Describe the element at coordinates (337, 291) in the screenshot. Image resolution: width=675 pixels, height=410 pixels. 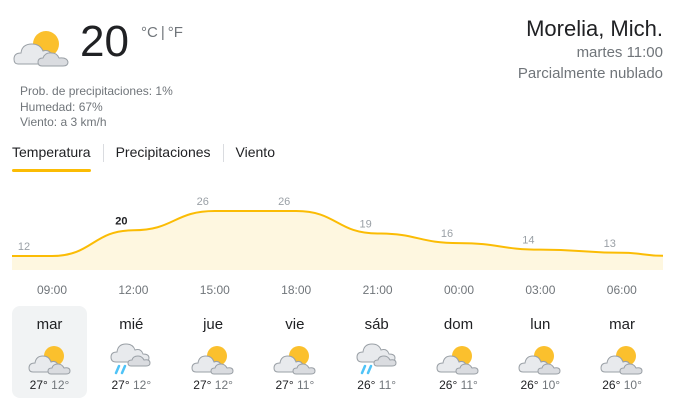
I see `hour-axis: 09:00 12:00 15:00 18:00 21:00 00:00 03:00 06:00` at that location.